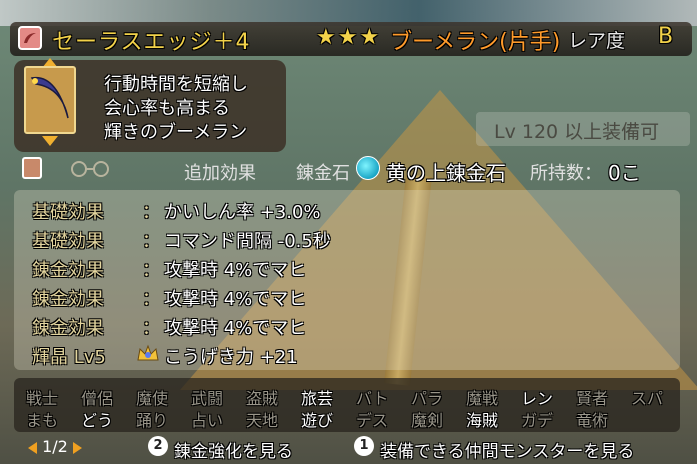 The width and height of the screenshot is (697, 464). I want to click on job-label: ガデ, so click(537, 420).